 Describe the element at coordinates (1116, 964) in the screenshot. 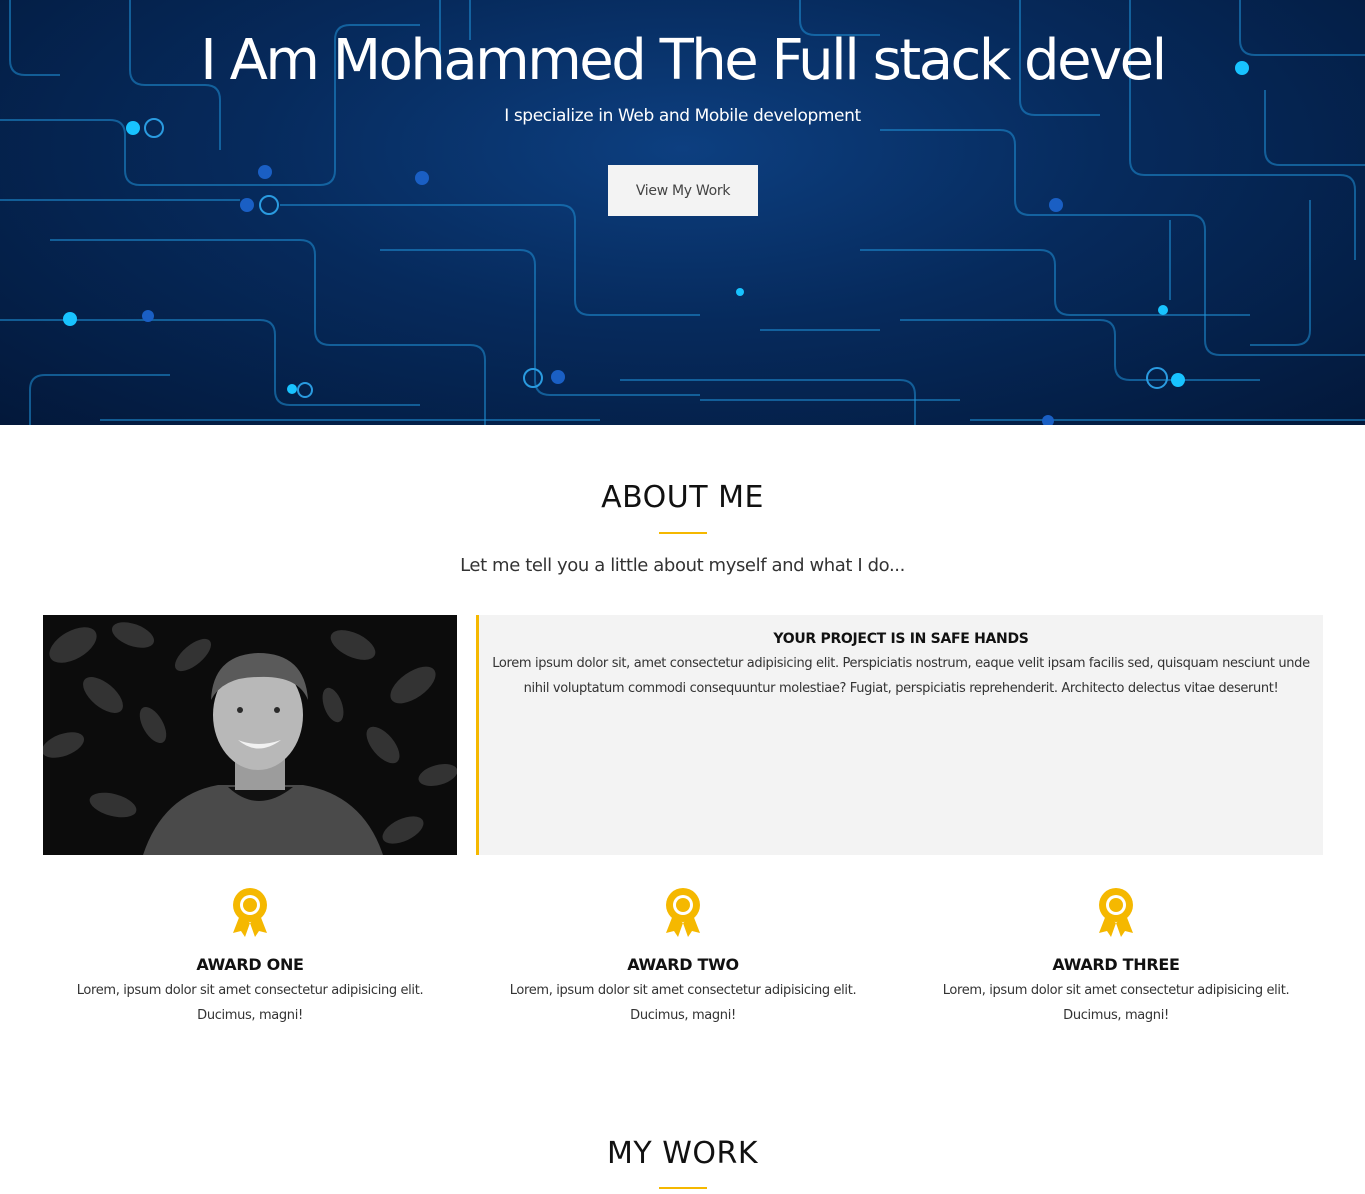

I see `award-title: AWARD THREE` at that location.